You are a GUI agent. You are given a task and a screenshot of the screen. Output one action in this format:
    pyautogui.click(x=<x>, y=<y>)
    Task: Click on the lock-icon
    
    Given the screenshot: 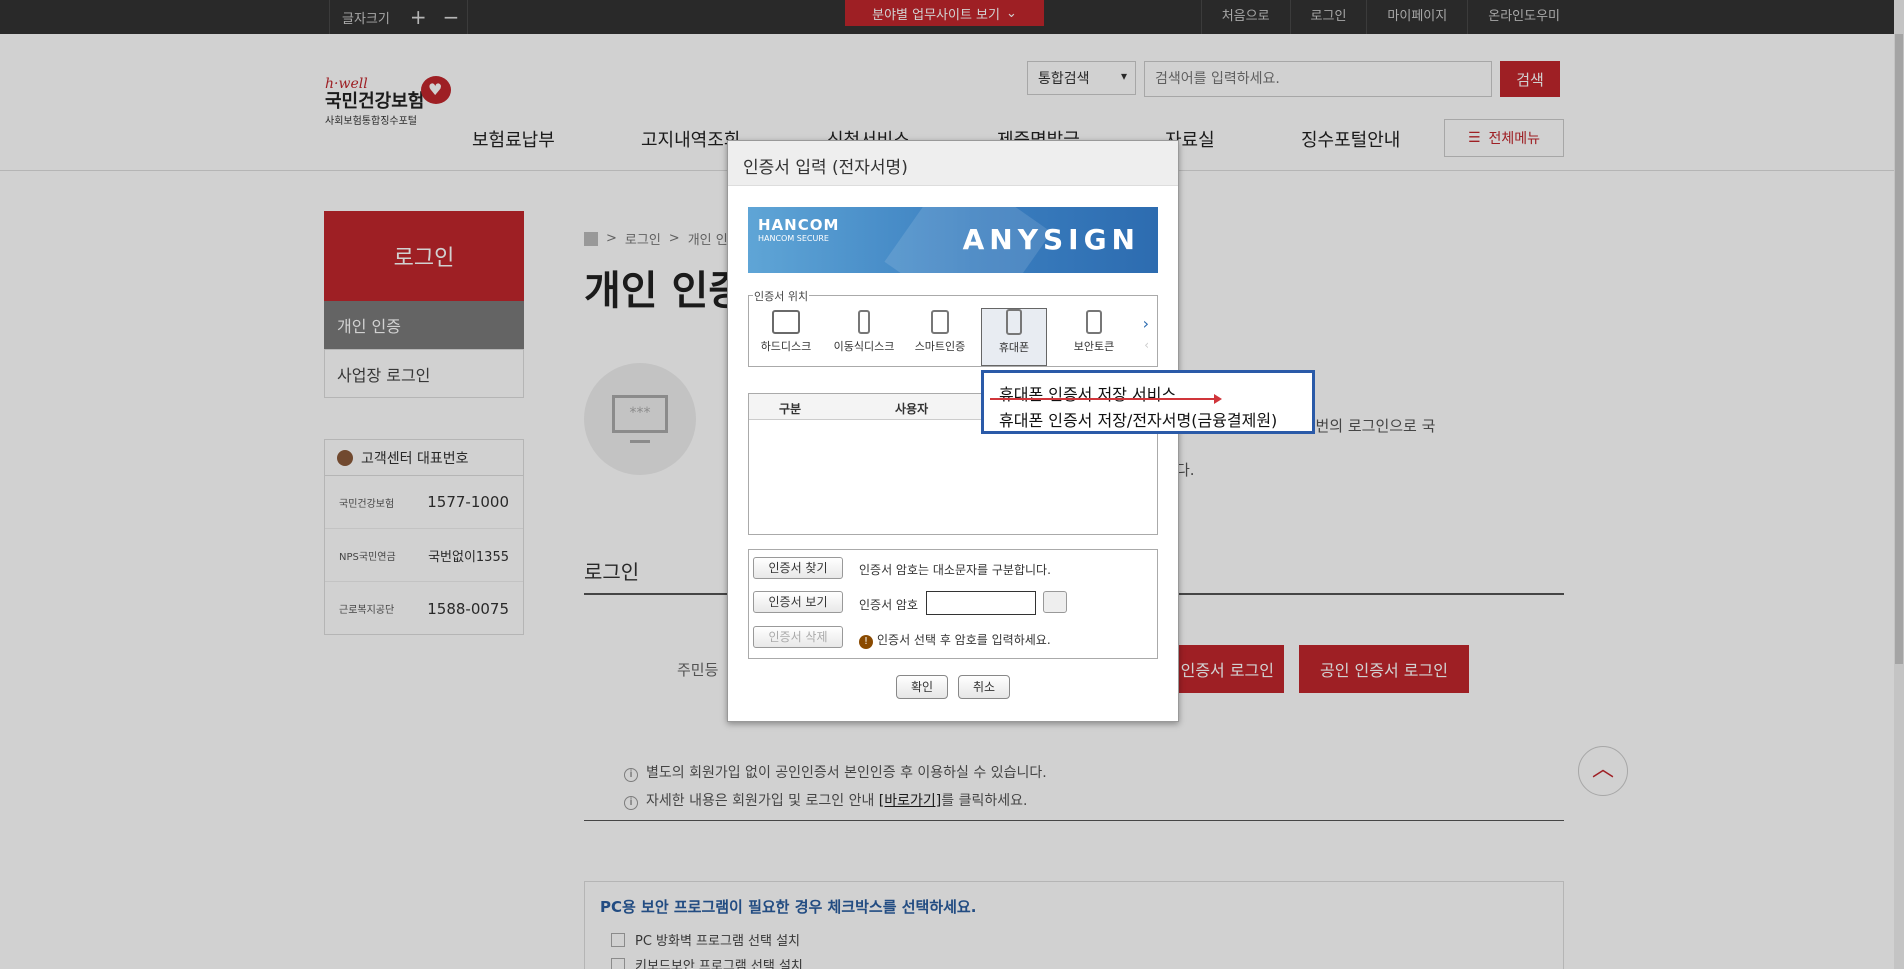 What is the action you would take?
    pyautogui.click(x=1094, y=322)
    